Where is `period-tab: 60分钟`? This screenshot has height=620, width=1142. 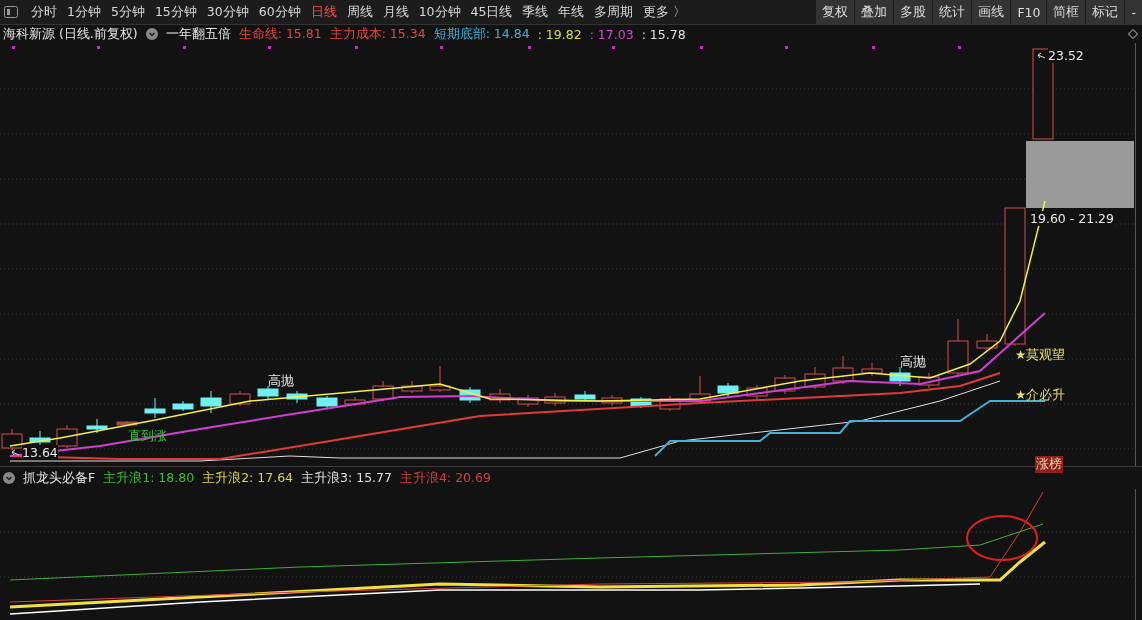
period-tab: 60分钟 is located at coordinates (279, 12).